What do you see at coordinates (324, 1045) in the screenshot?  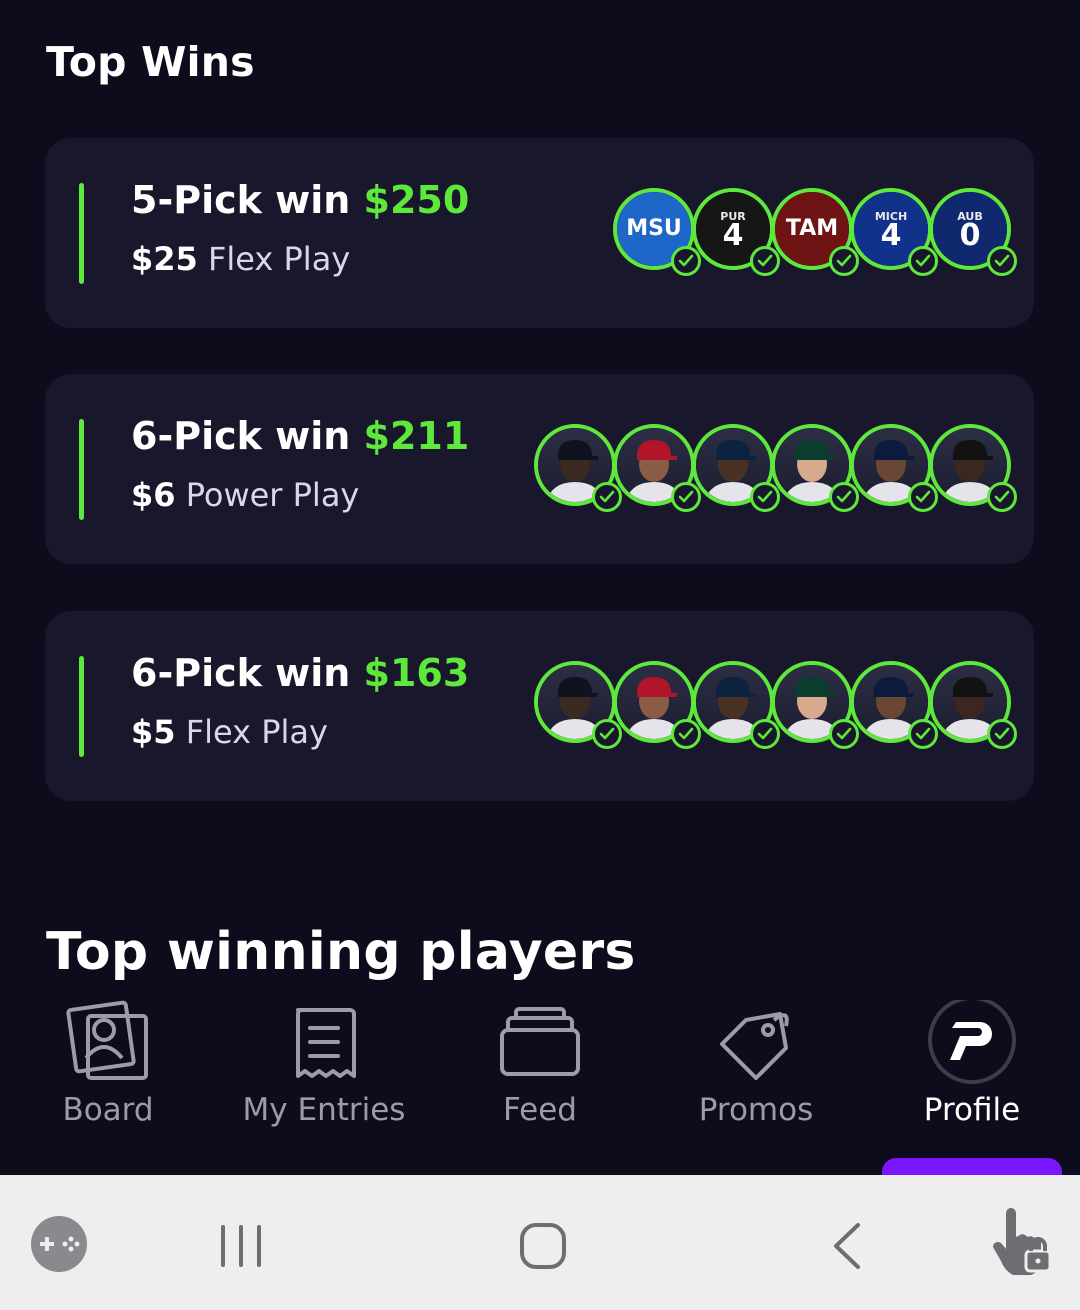 I see `entries-icon` at bounding box center [324, 1045].